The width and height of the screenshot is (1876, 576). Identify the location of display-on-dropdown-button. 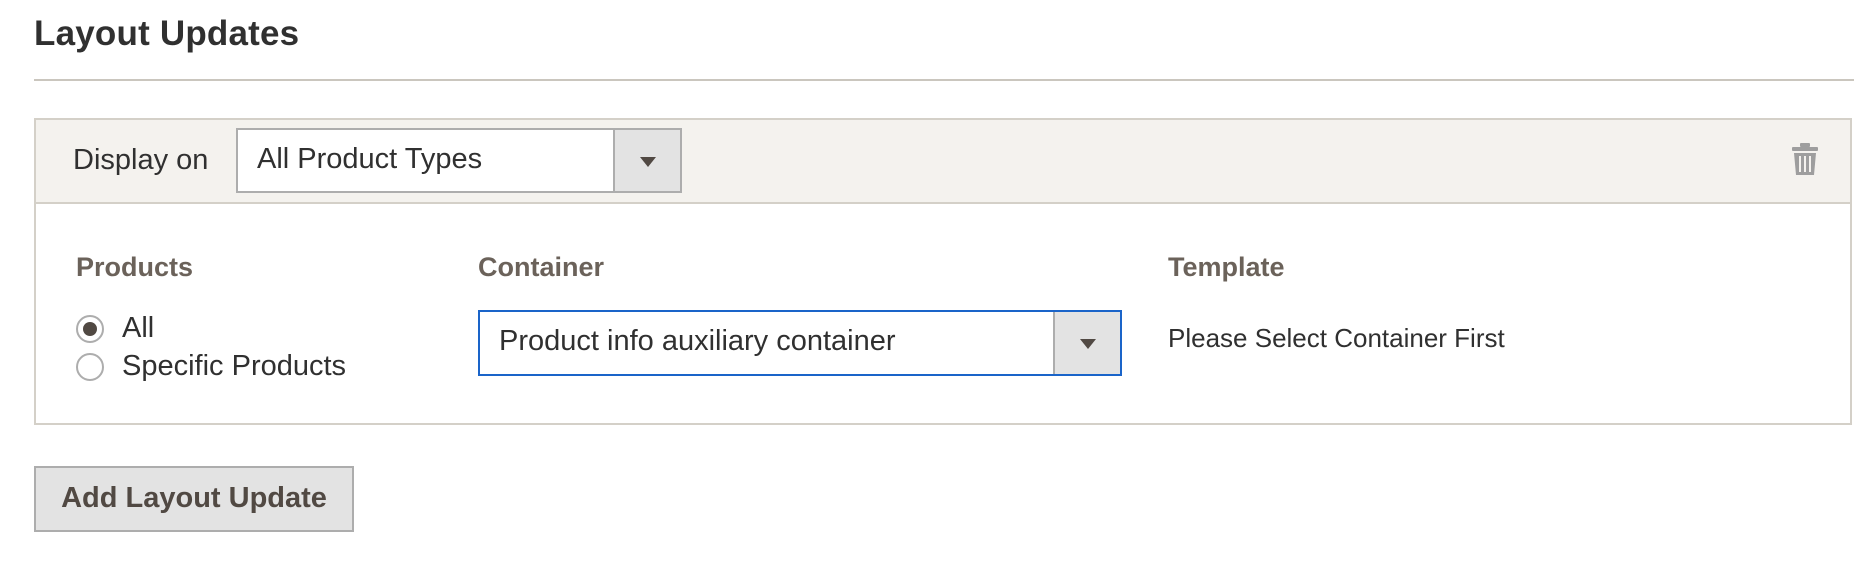
(646, 160).